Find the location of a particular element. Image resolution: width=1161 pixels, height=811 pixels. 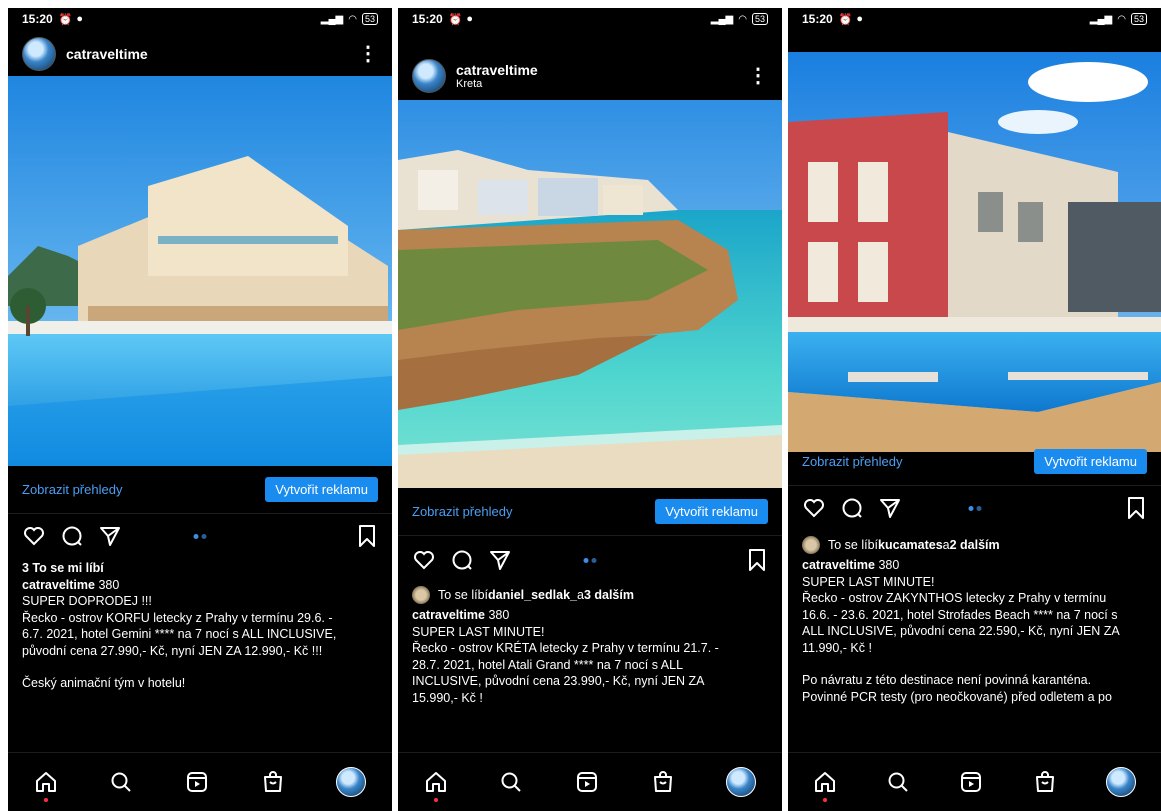

likes-count: 3 To se mi líbí is located at coordinates (200, 568).